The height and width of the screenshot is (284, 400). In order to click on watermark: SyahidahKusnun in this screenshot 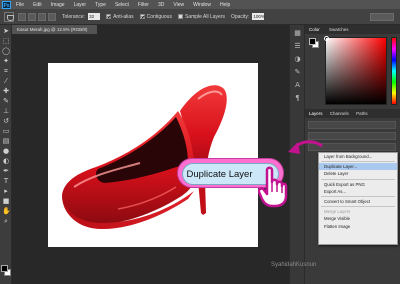, I will do `click(294, 265)`.